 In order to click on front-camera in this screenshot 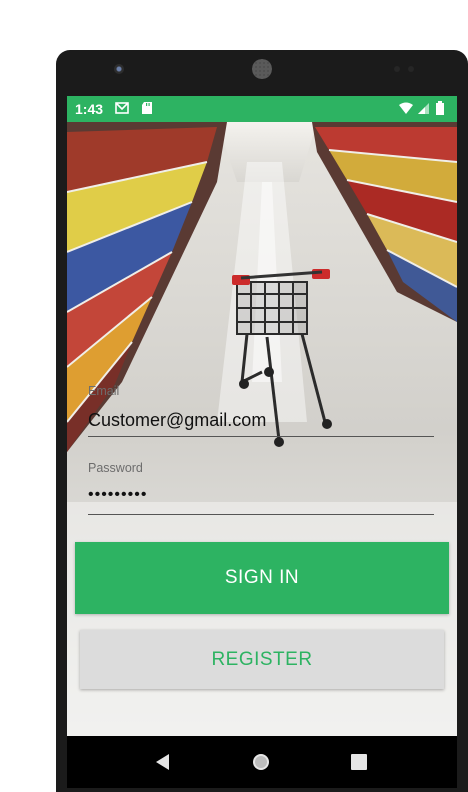, I will do `click(119, 69)`.